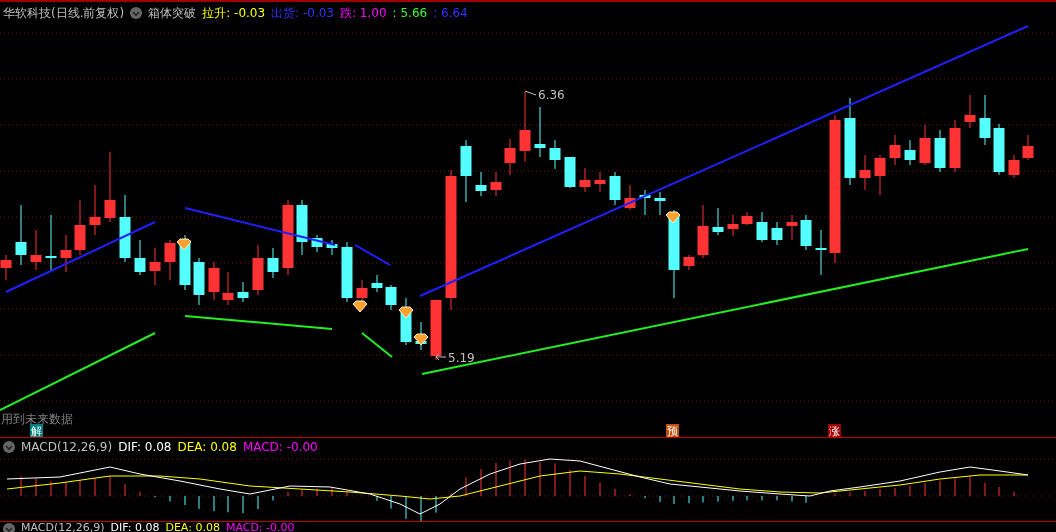 The height and width of the screenshot is (532, 1056). I want to click on indicator-reading: : 6.64, so click(450, 13).